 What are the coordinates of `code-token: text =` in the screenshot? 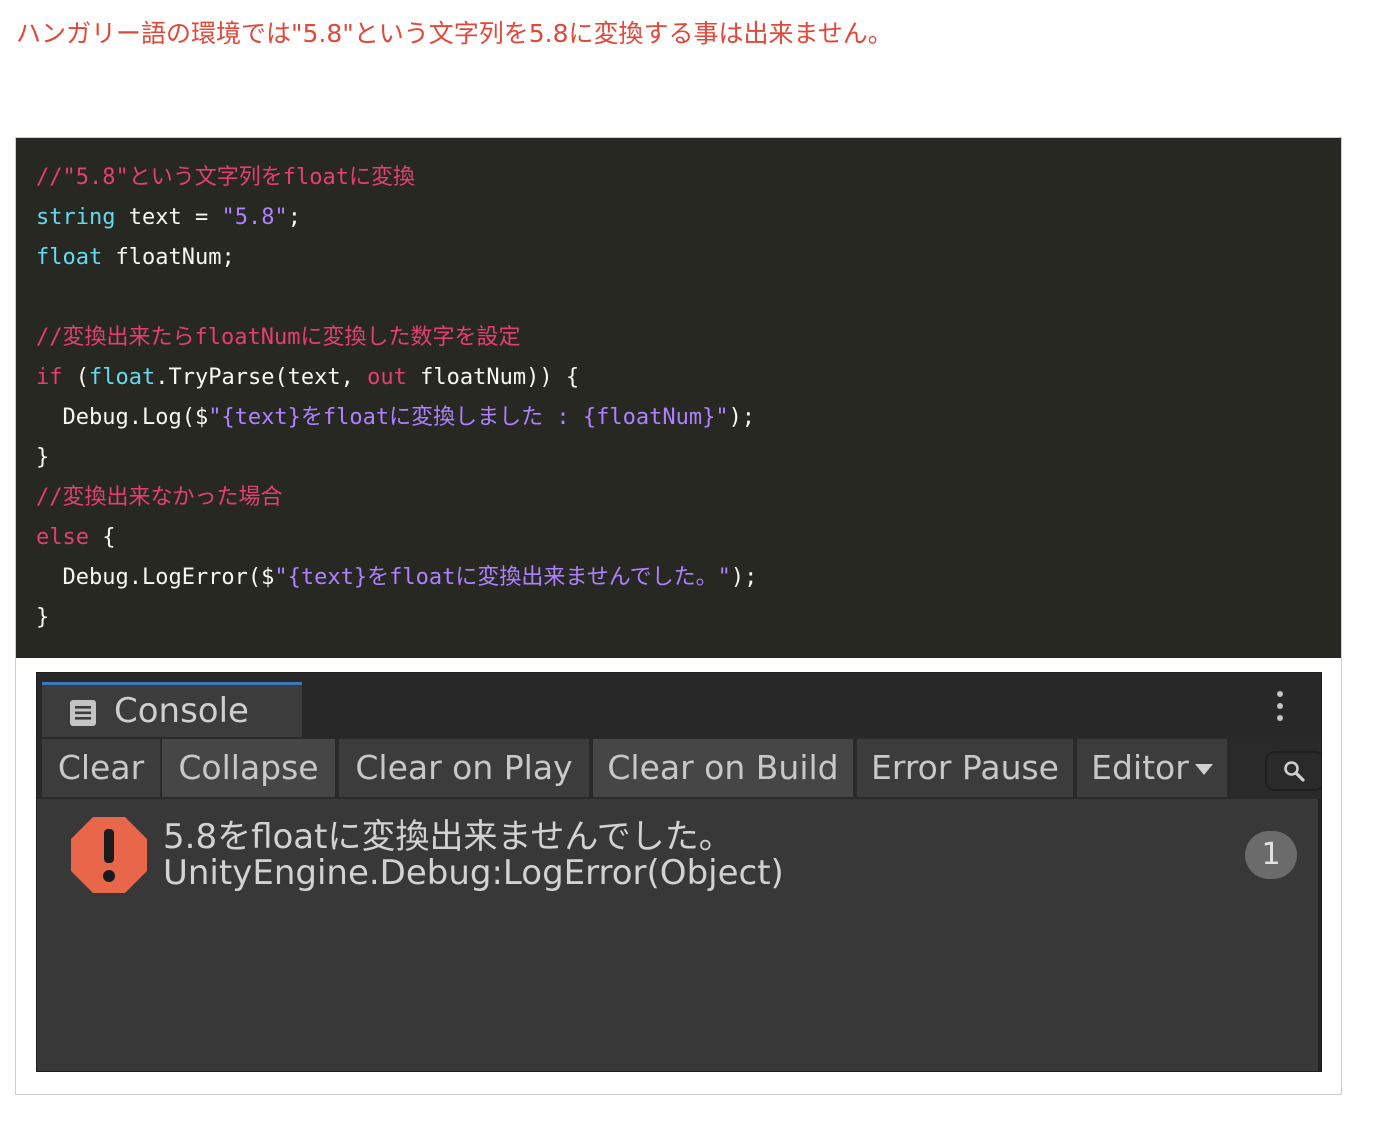 It's located at (168, 217).